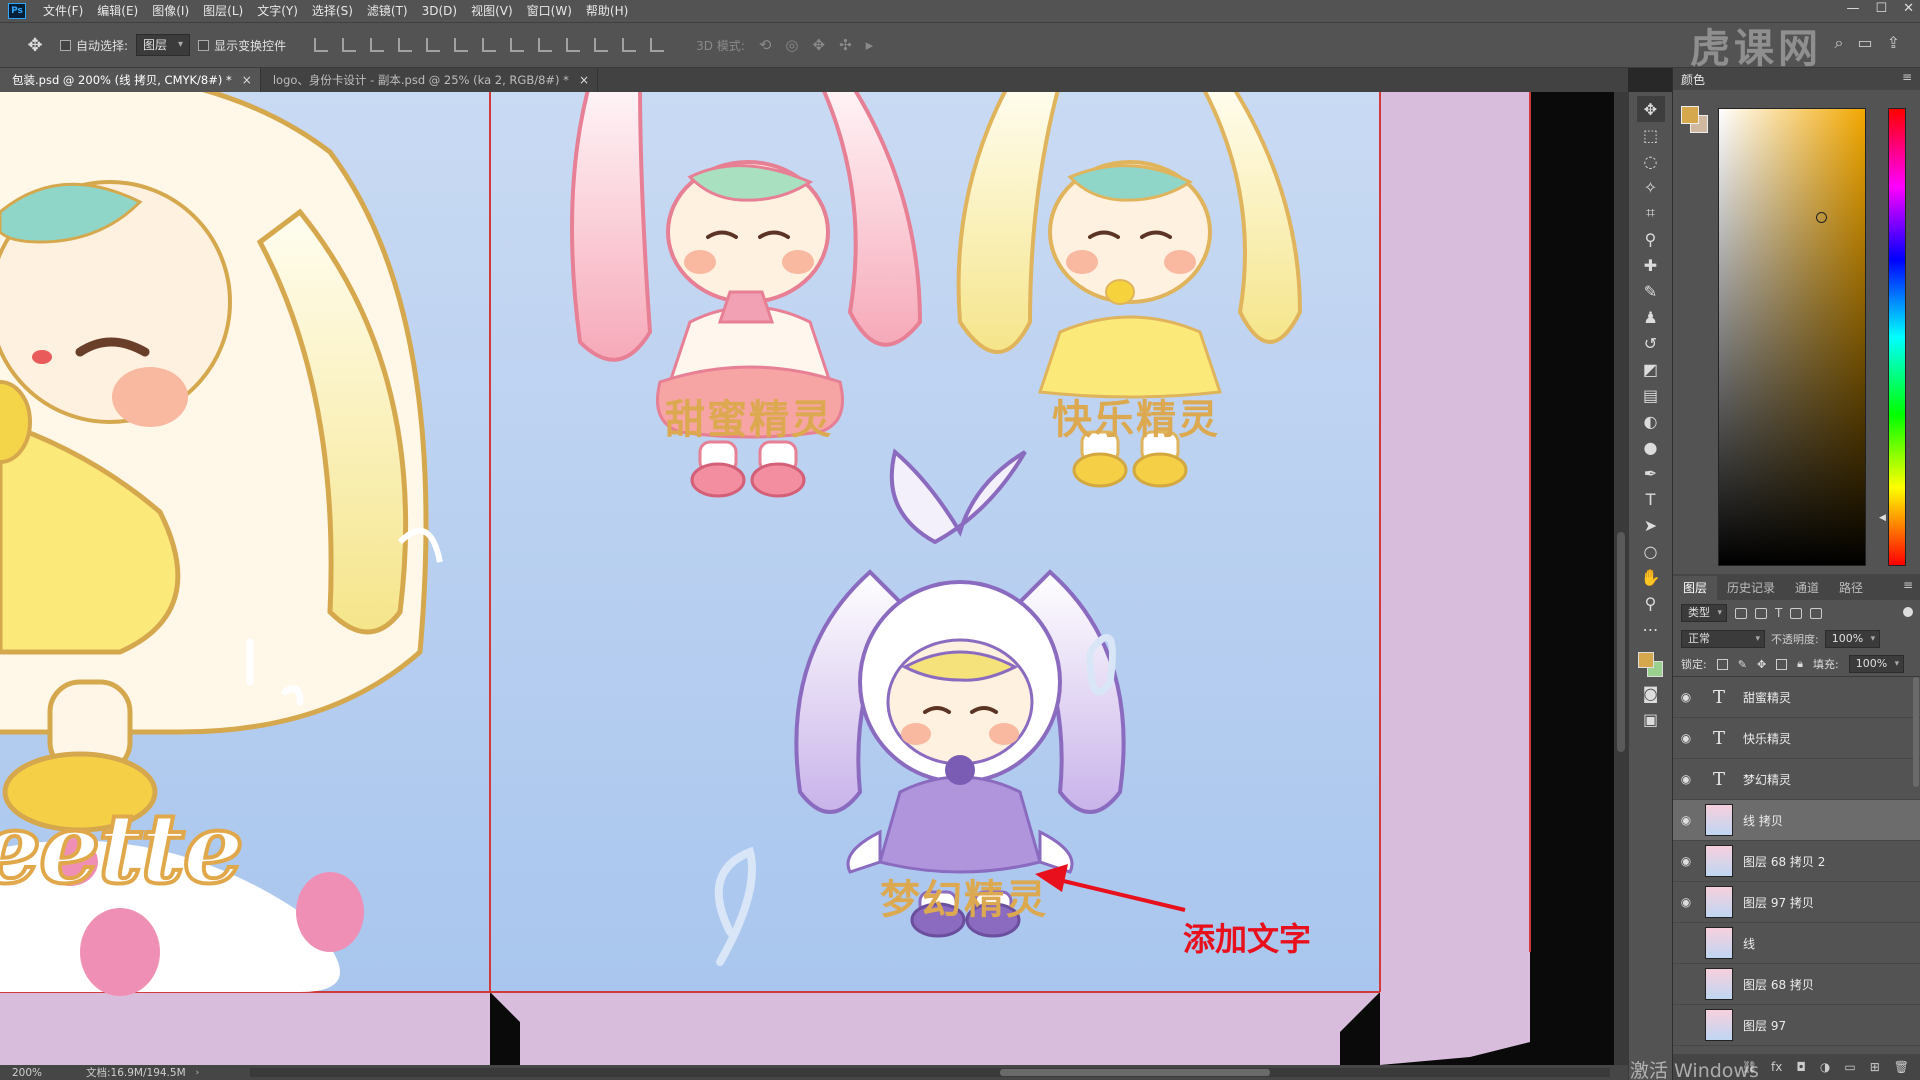 The height and width of the screenshot is (1080, 1920). Describe the element at coordinates (1916, 732) in the screenshot. I see `layers-scrollbar` at that location.